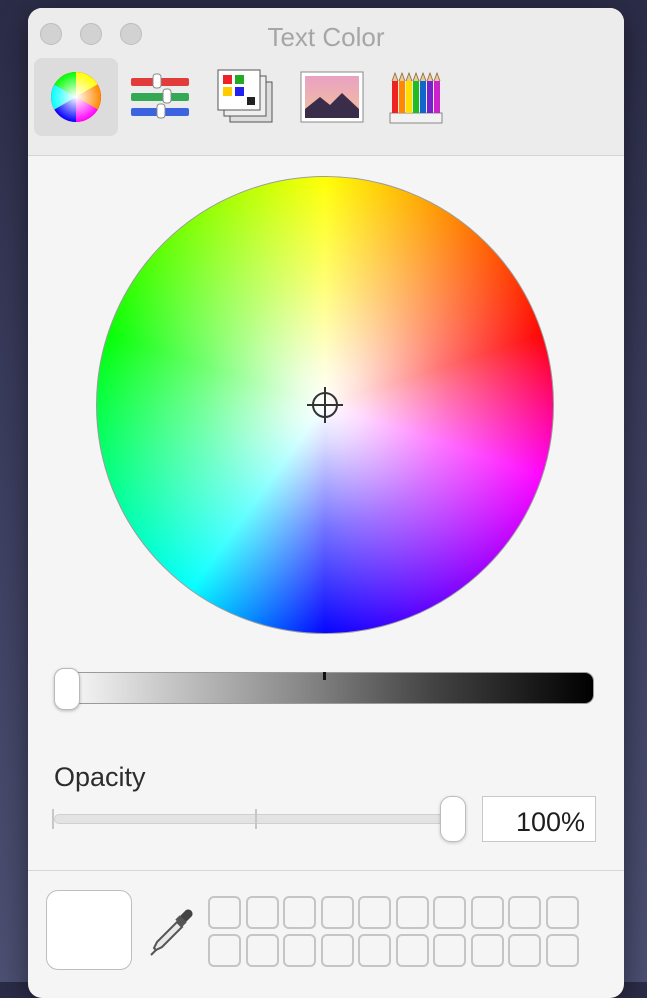  I want to click on brightness-midpoint-tick, so click(324, 676).